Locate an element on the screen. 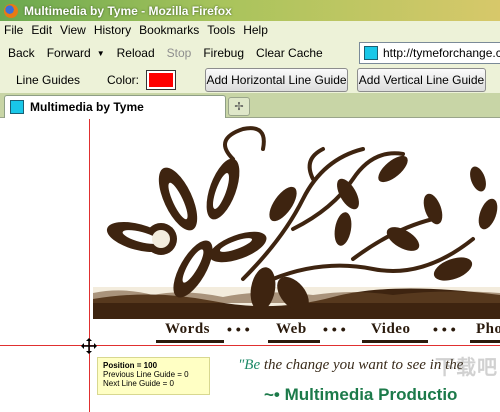  site-favicon-icon is located at coordinates (371, 53).